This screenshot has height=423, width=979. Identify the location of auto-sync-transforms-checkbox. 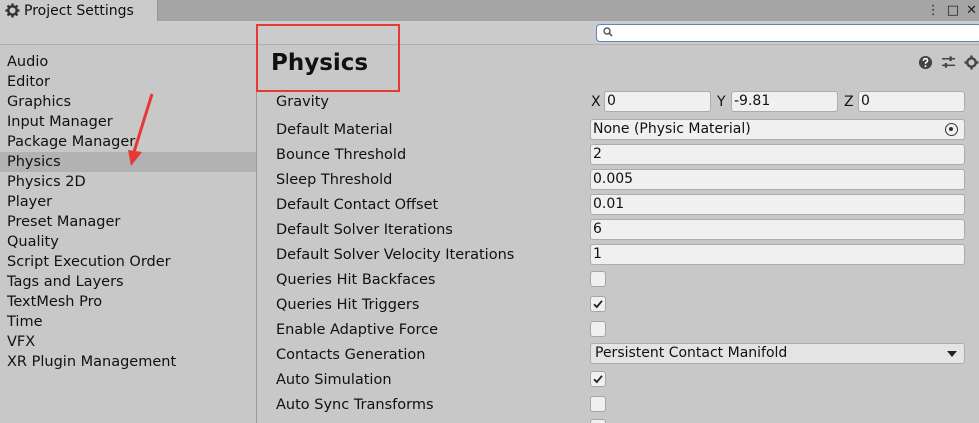
(598, 404).